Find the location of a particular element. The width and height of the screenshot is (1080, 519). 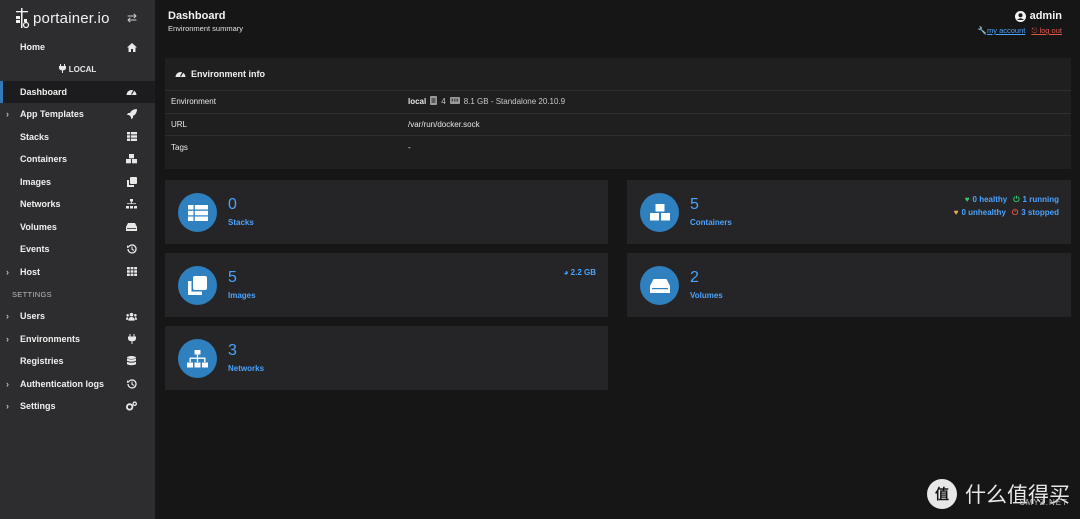

env-key: Environment is located at coordinates (193, 102).